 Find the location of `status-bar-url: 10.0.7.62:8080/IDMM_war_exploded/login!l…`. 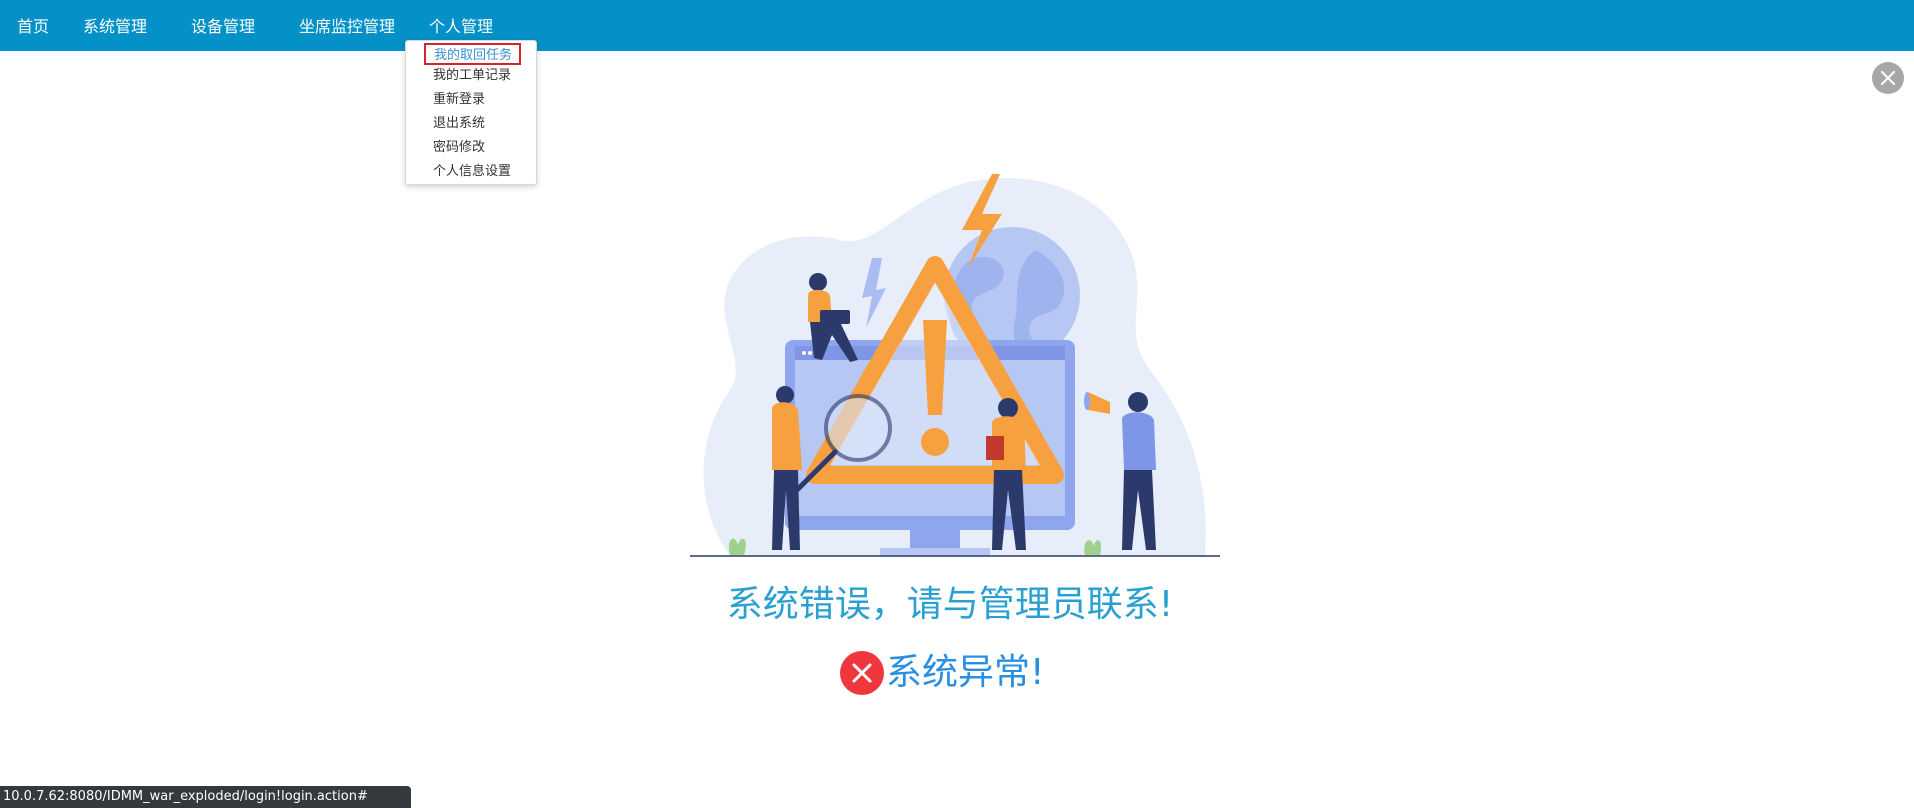

status-bar-url: 10.0.7.62:8080/IDMM_war_exploded/login!l… is located at coordinates (205, 797).